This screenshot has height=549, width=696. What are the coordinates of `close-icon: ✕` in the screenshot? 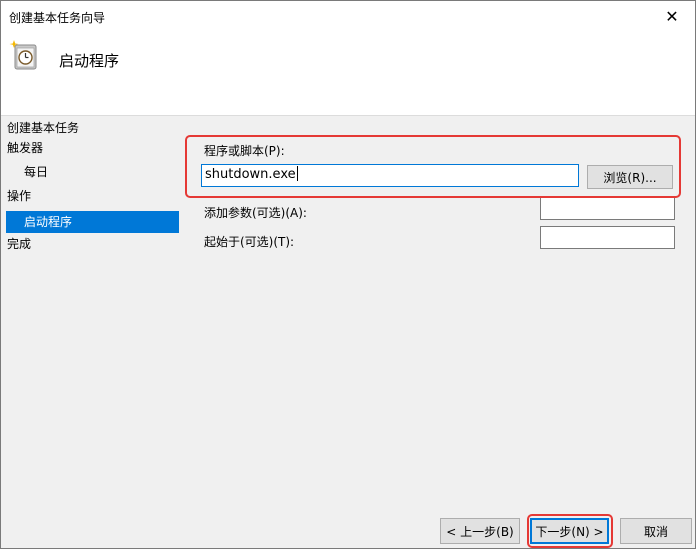 It's located at (672, 16).